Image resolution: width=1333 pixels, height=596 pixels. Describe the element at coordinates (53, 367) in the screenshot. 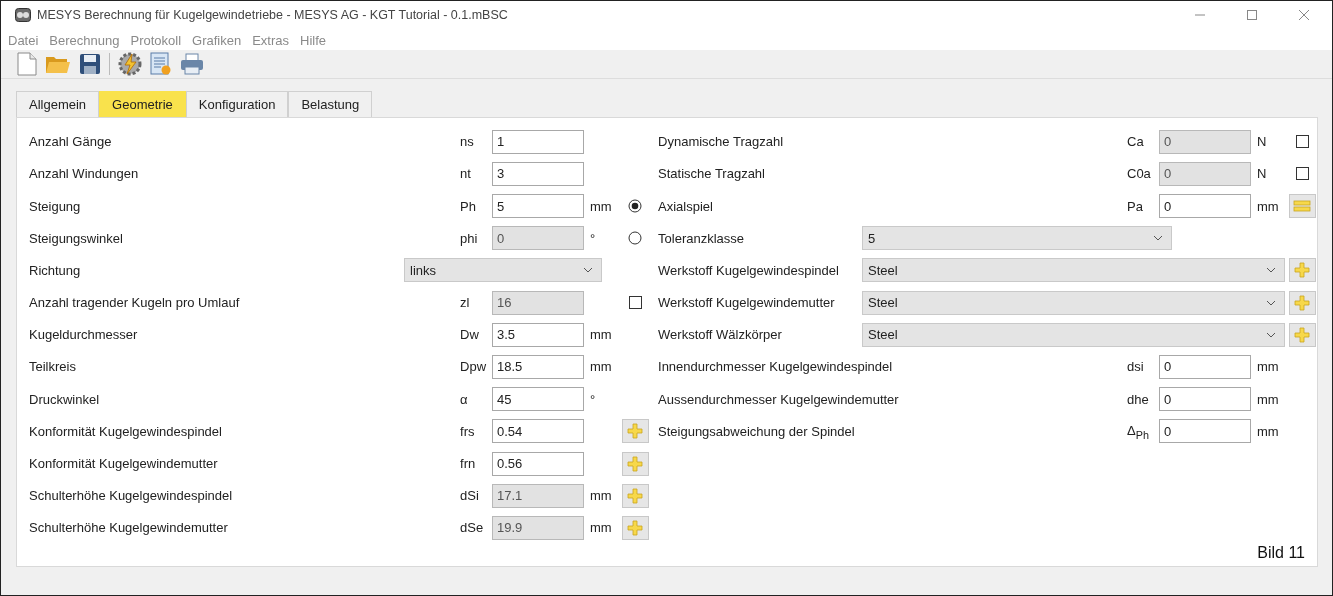

I see `field-label: Teilkreis` at that location.